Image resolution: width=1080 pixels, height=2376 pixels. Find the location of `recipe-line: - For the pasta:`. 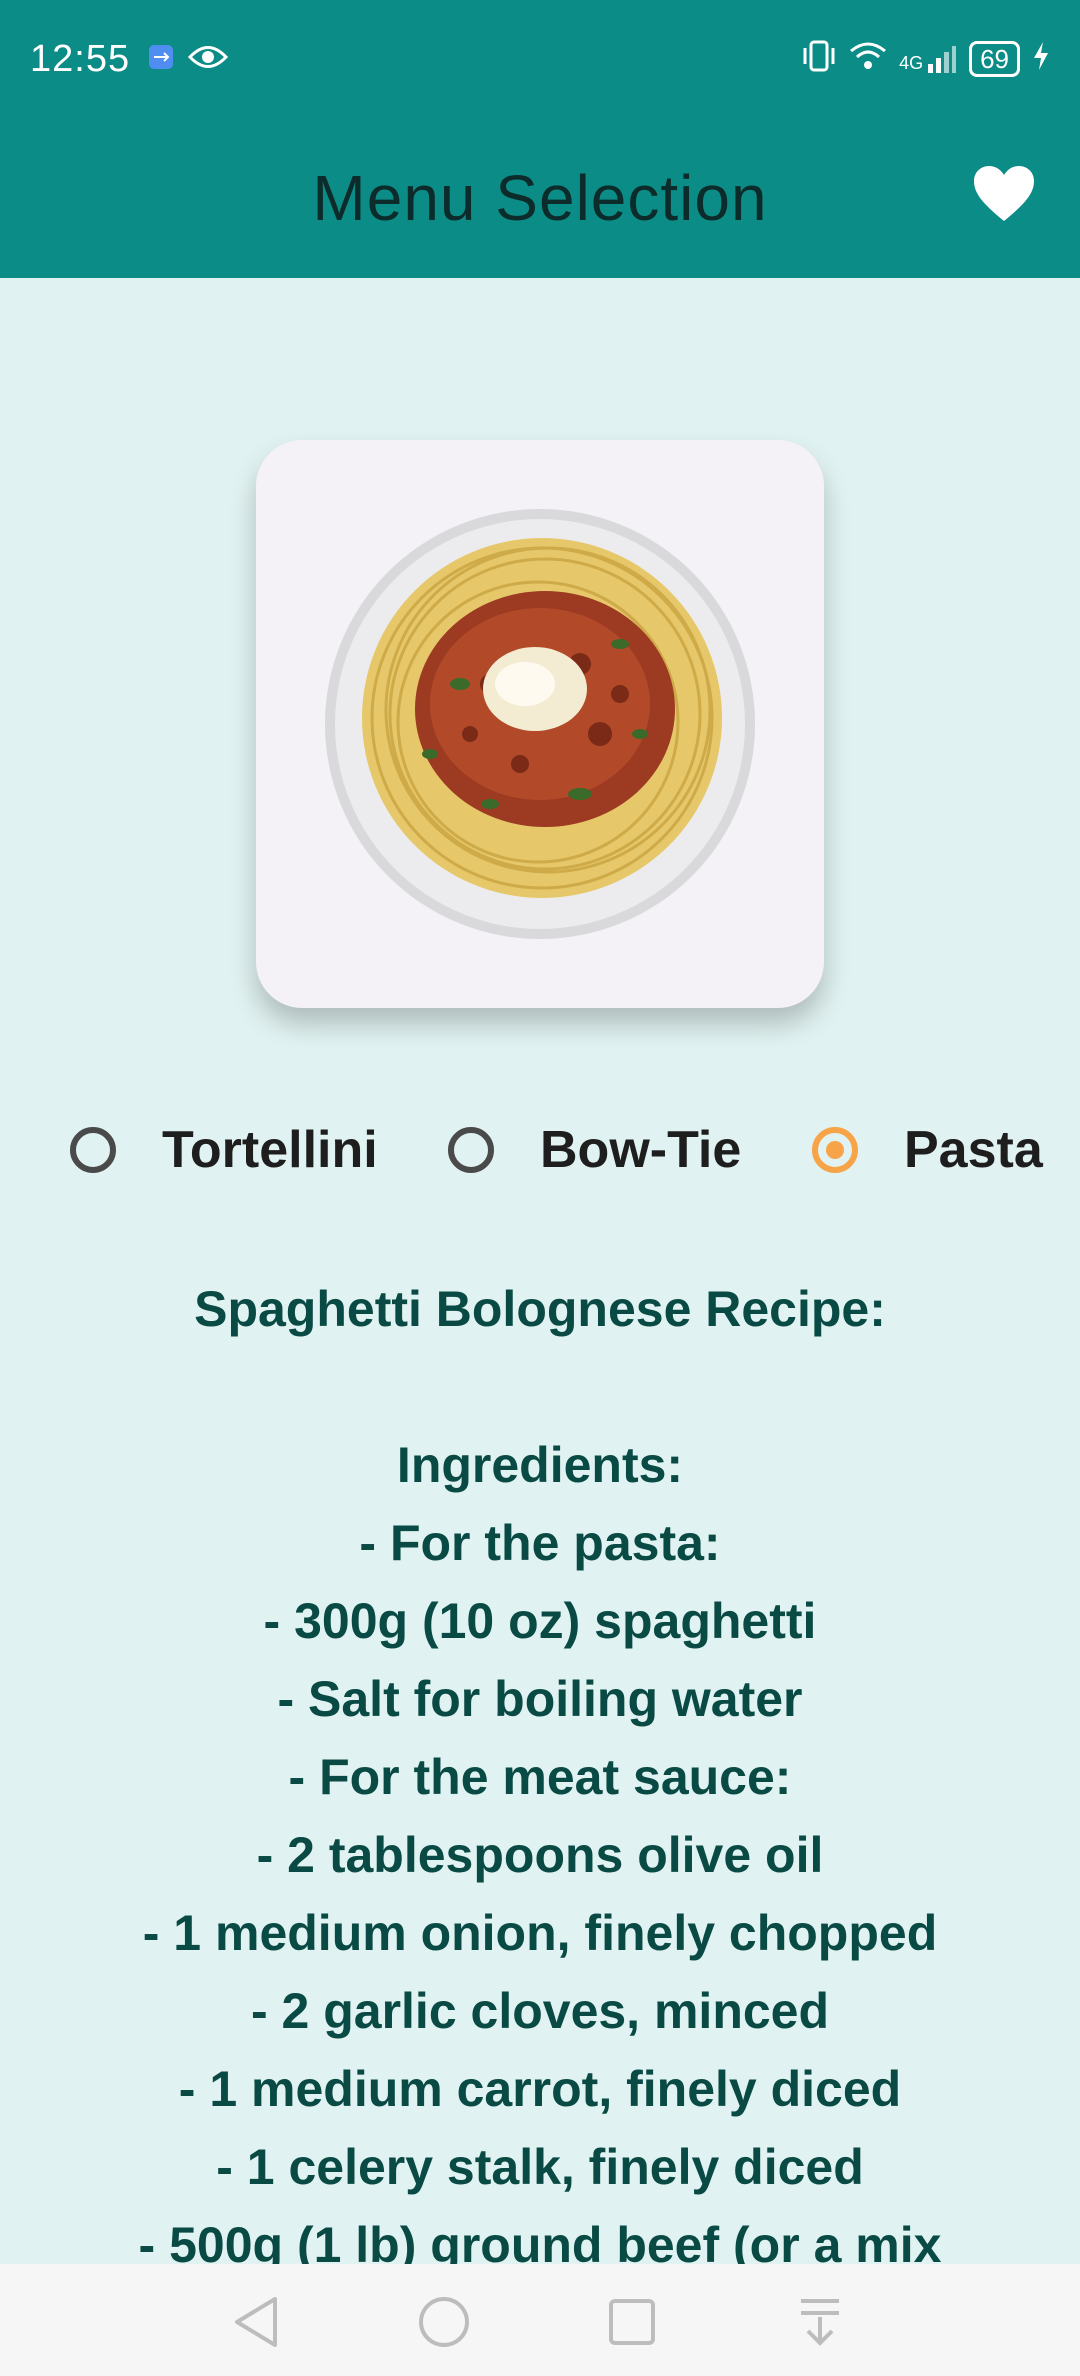

recipe-line: - For the pasta: is located at coordinates (540, 1543).